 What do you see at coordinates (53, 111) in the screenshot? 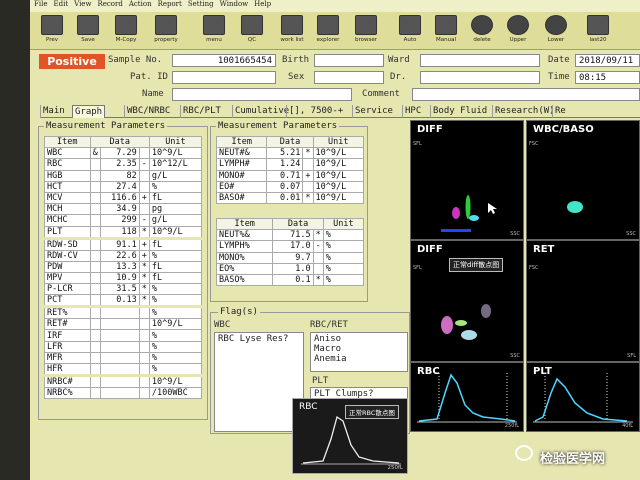
I see `tab-main: Main` at bounding box center [53, 111].